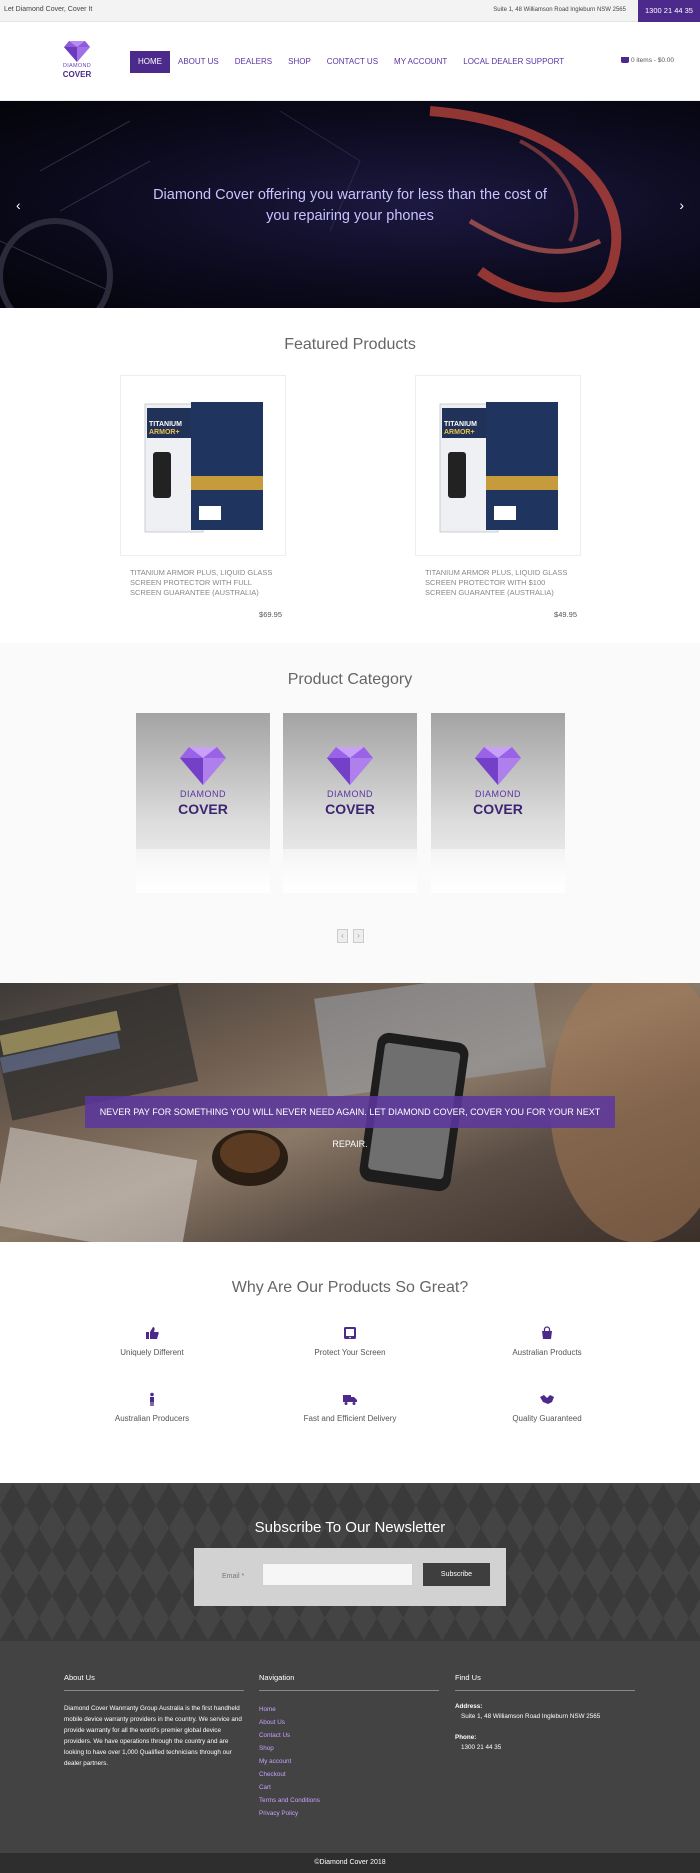 Image resolution: width=700 pixels, height=1873 pixels. I want to click on feature-label: Quality Guaranteed, so click(547, 1418).